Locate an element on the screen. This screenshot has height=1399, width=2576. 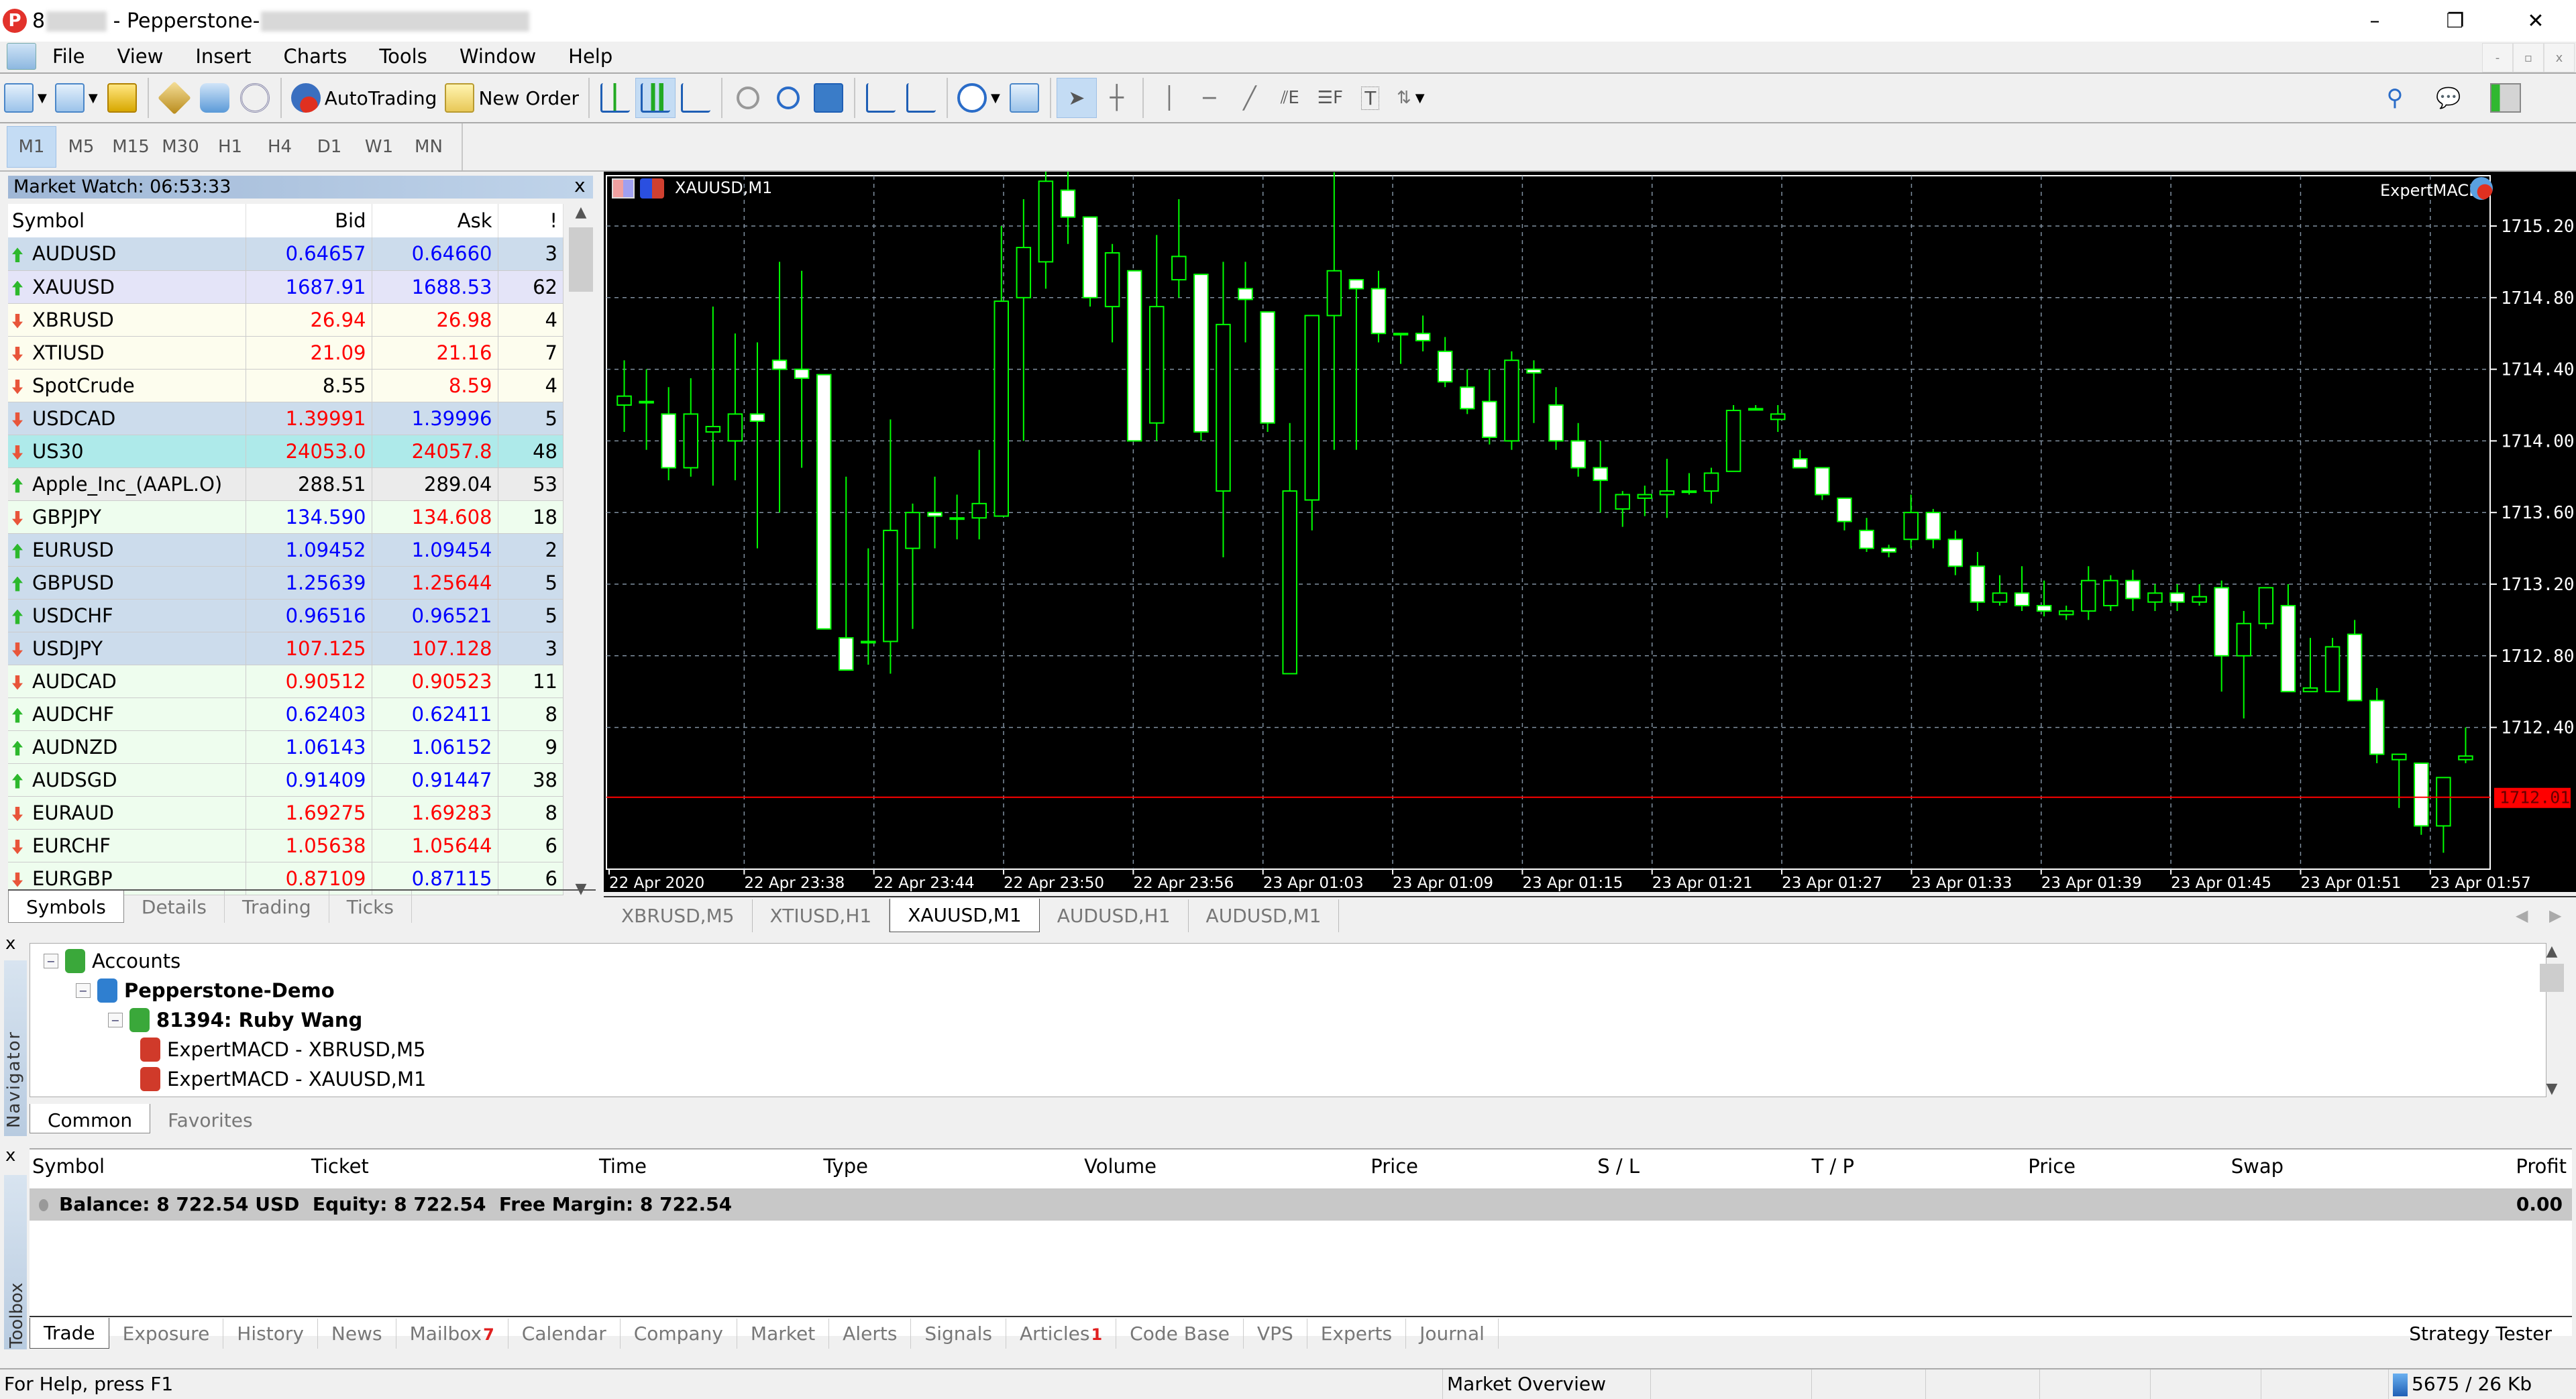
timeframe-m1: M1 is located at coordinates (31, 147).